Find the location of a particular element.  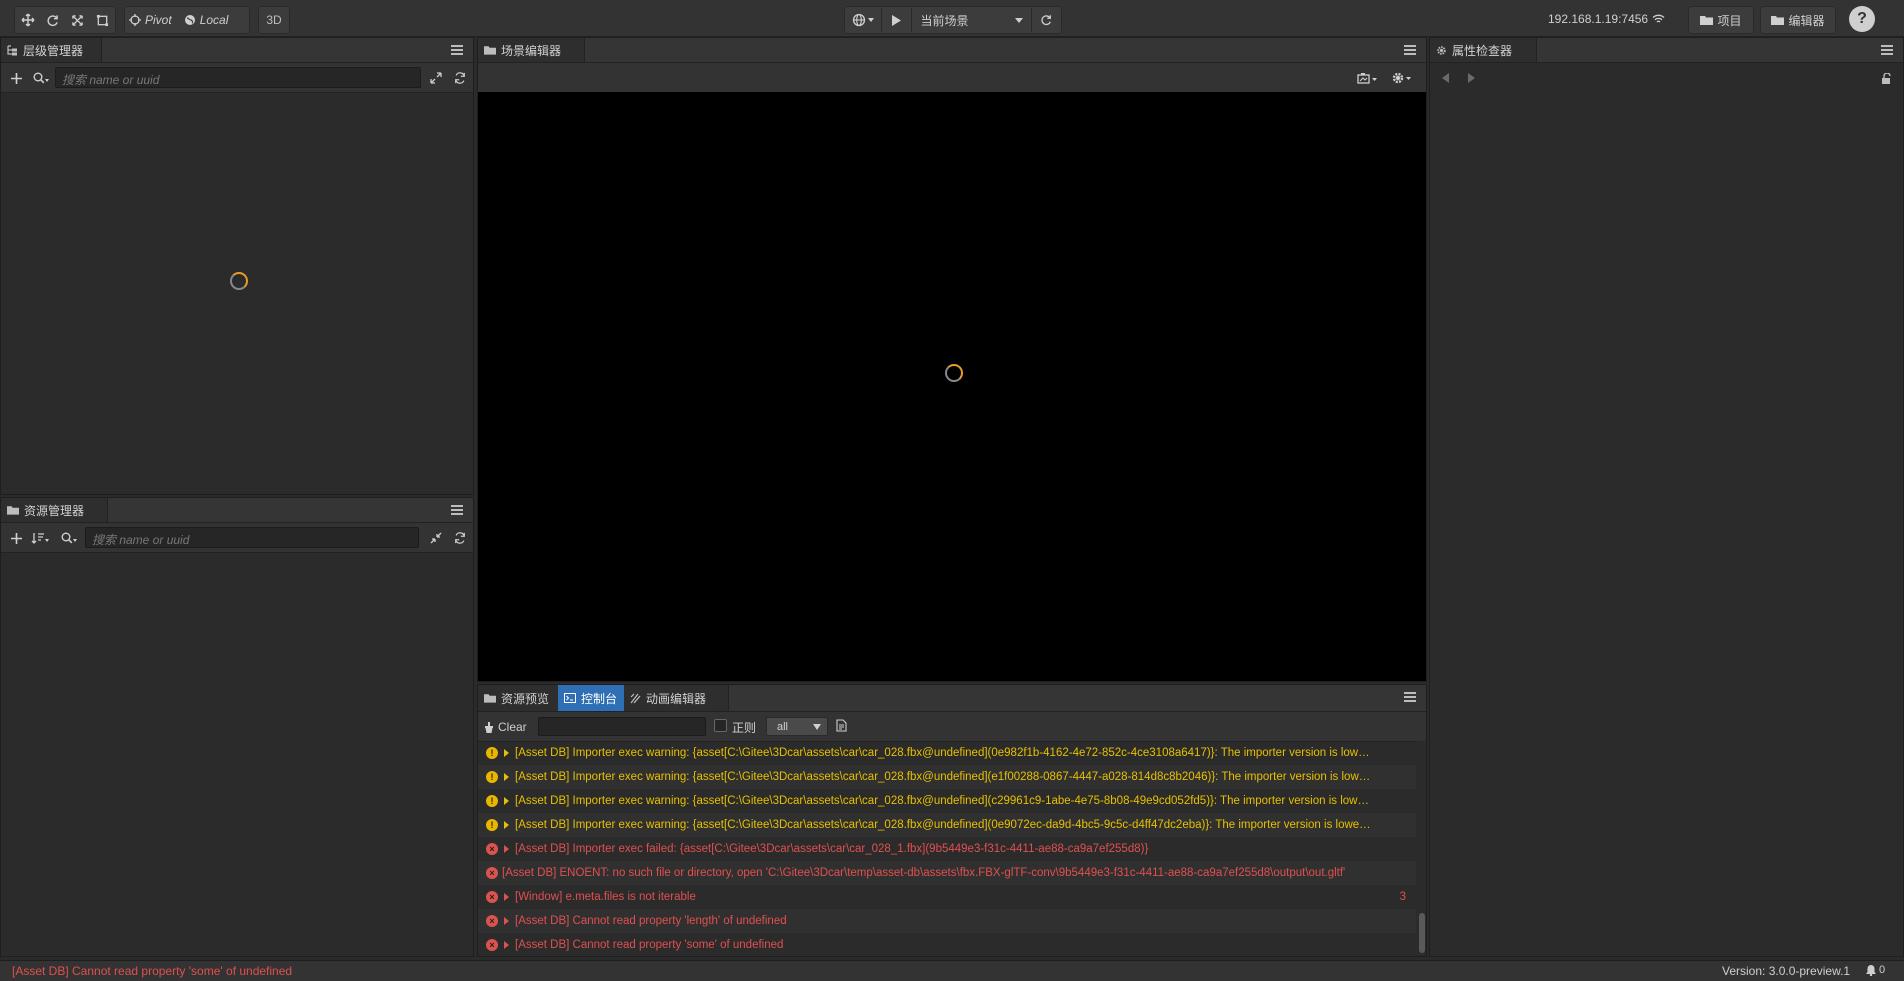

regex-checkbox is located at coordinates (720, 725).